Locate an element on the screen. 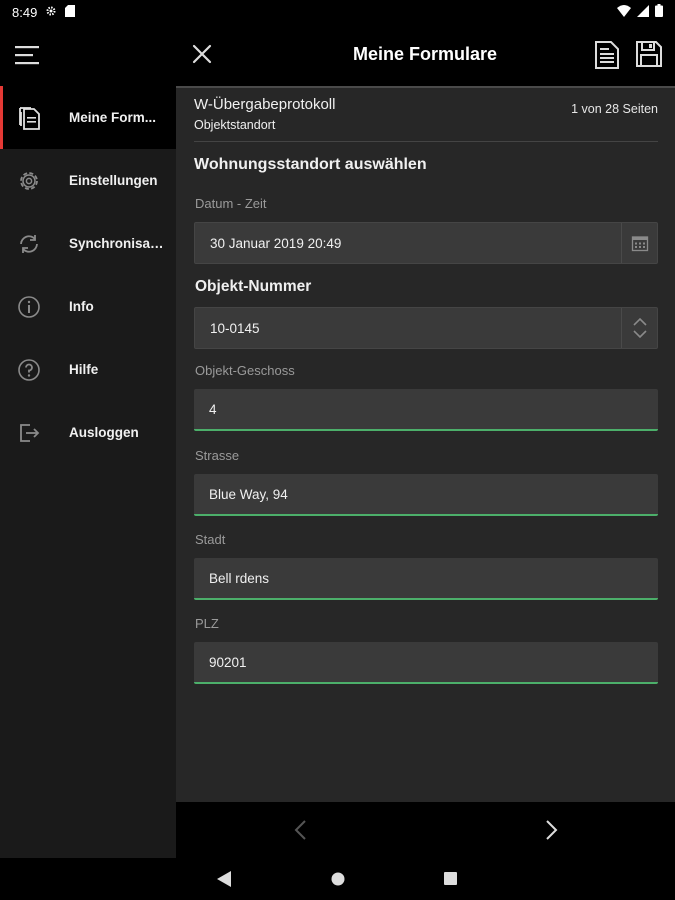  save-button is located at coordinates (650, 55).